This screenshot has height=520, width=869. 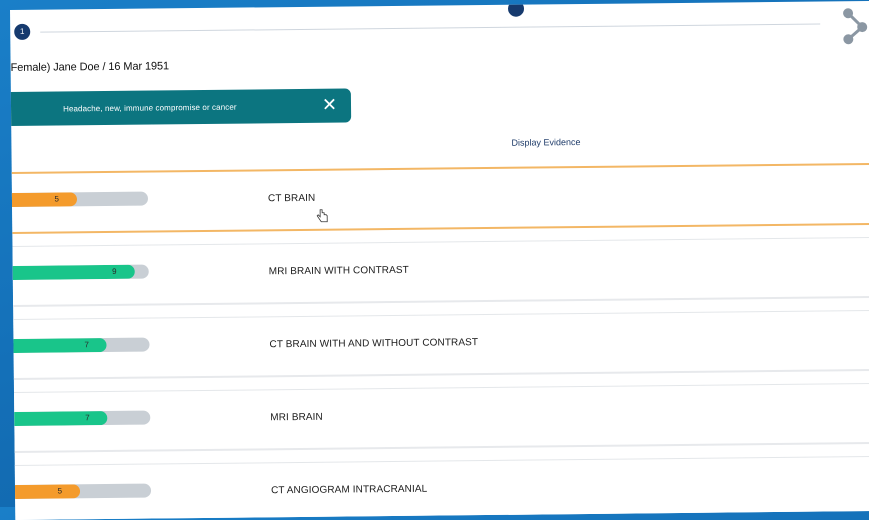 What do you see at coordinates (374, 344) in the screenshot?
I see `procedure-label: CT BRAIN WITH AND WITHOUT CONTRAST` at bounding box center [374, 344].